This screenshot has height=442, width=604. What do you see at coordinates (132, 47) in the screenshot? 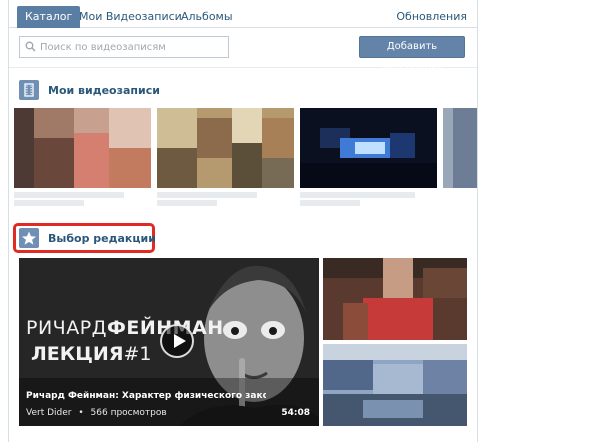
I see `search-input` at bounding box center [132, 47].